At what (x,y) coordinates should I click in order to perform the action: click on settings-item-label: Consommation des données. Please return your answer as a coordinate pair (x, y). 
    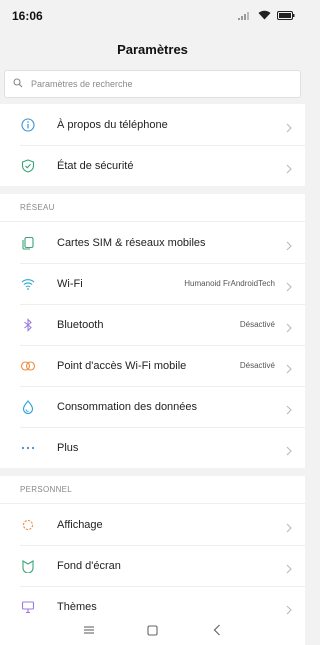
    Looking at the image, I should click on (127, 406).